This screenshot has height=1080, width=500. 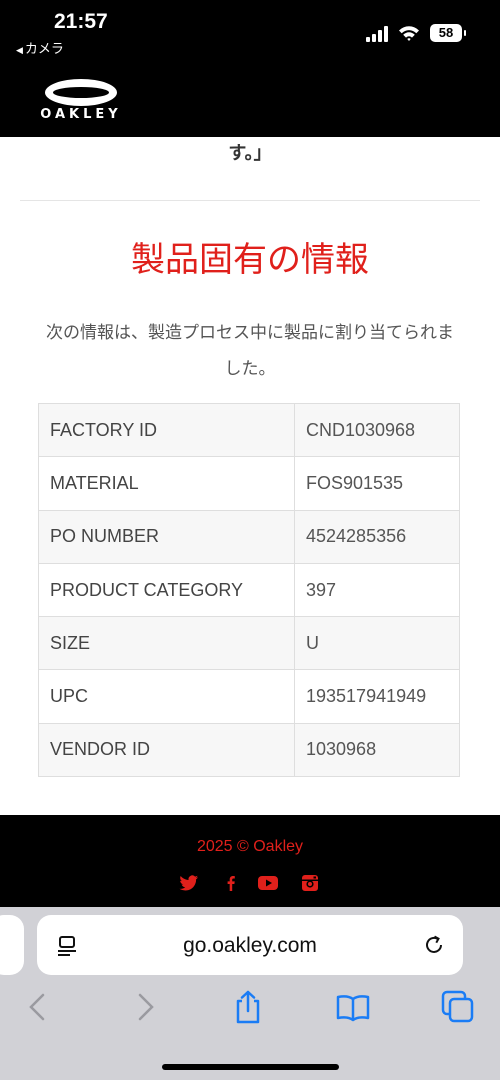 I want to click on row-label: UPC, so click(x=166, y=696).